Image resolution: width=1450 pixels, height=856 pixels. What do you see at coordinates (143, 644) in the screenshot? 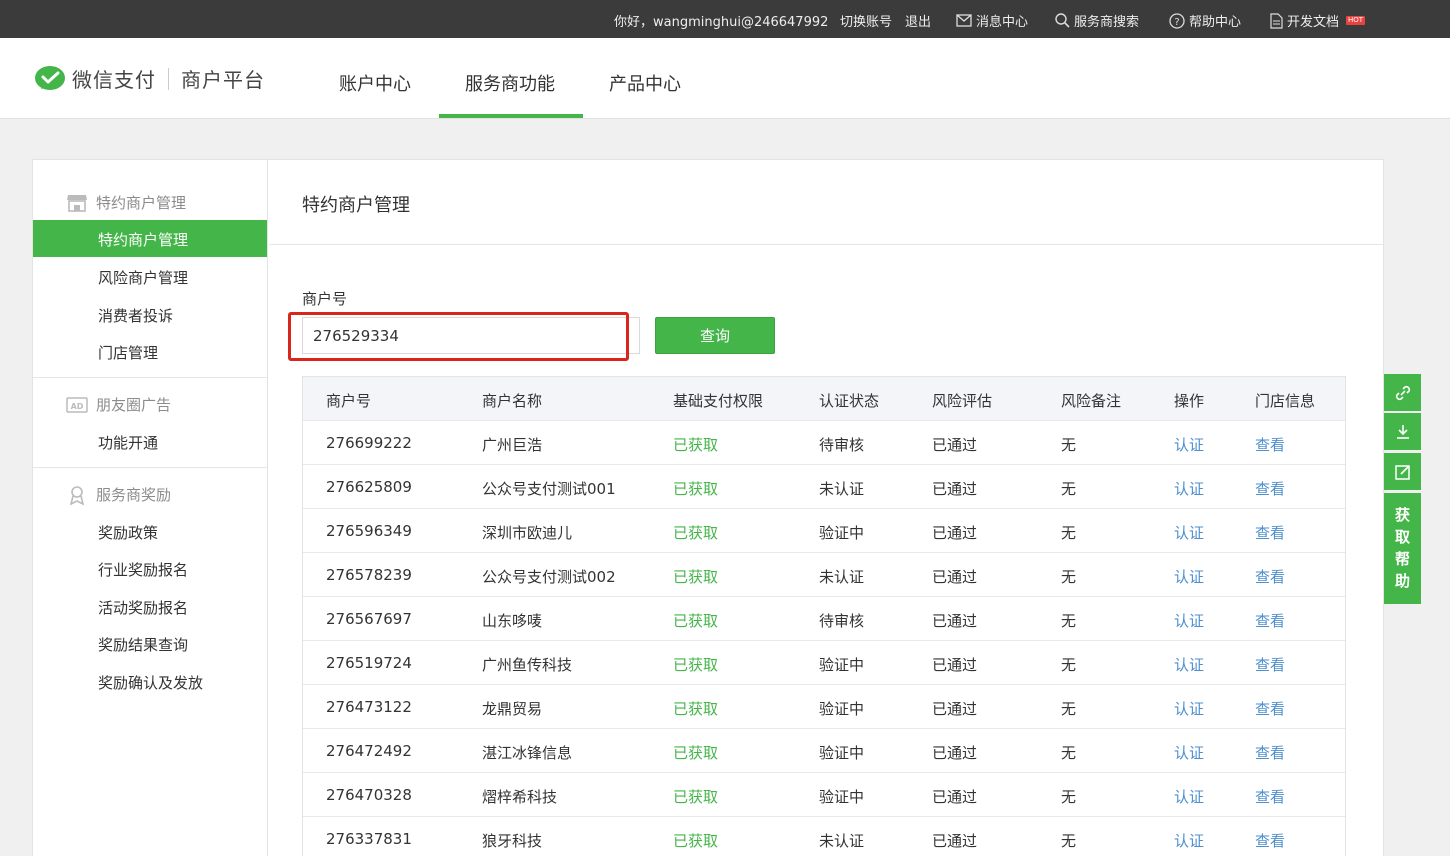
I see `sidebar-item-reward-result-query: 奖励结果查询` at bounding box center [143, 644].